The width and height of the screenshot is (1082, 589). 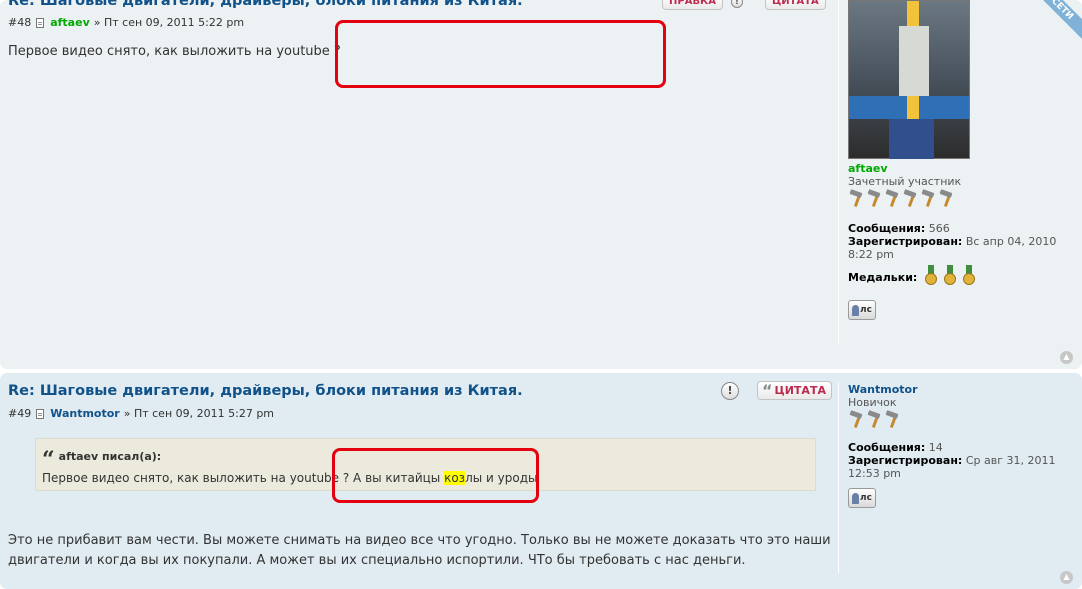 I want to click on quote-button: “ЦИТАТА, so click(x=794, y=390).